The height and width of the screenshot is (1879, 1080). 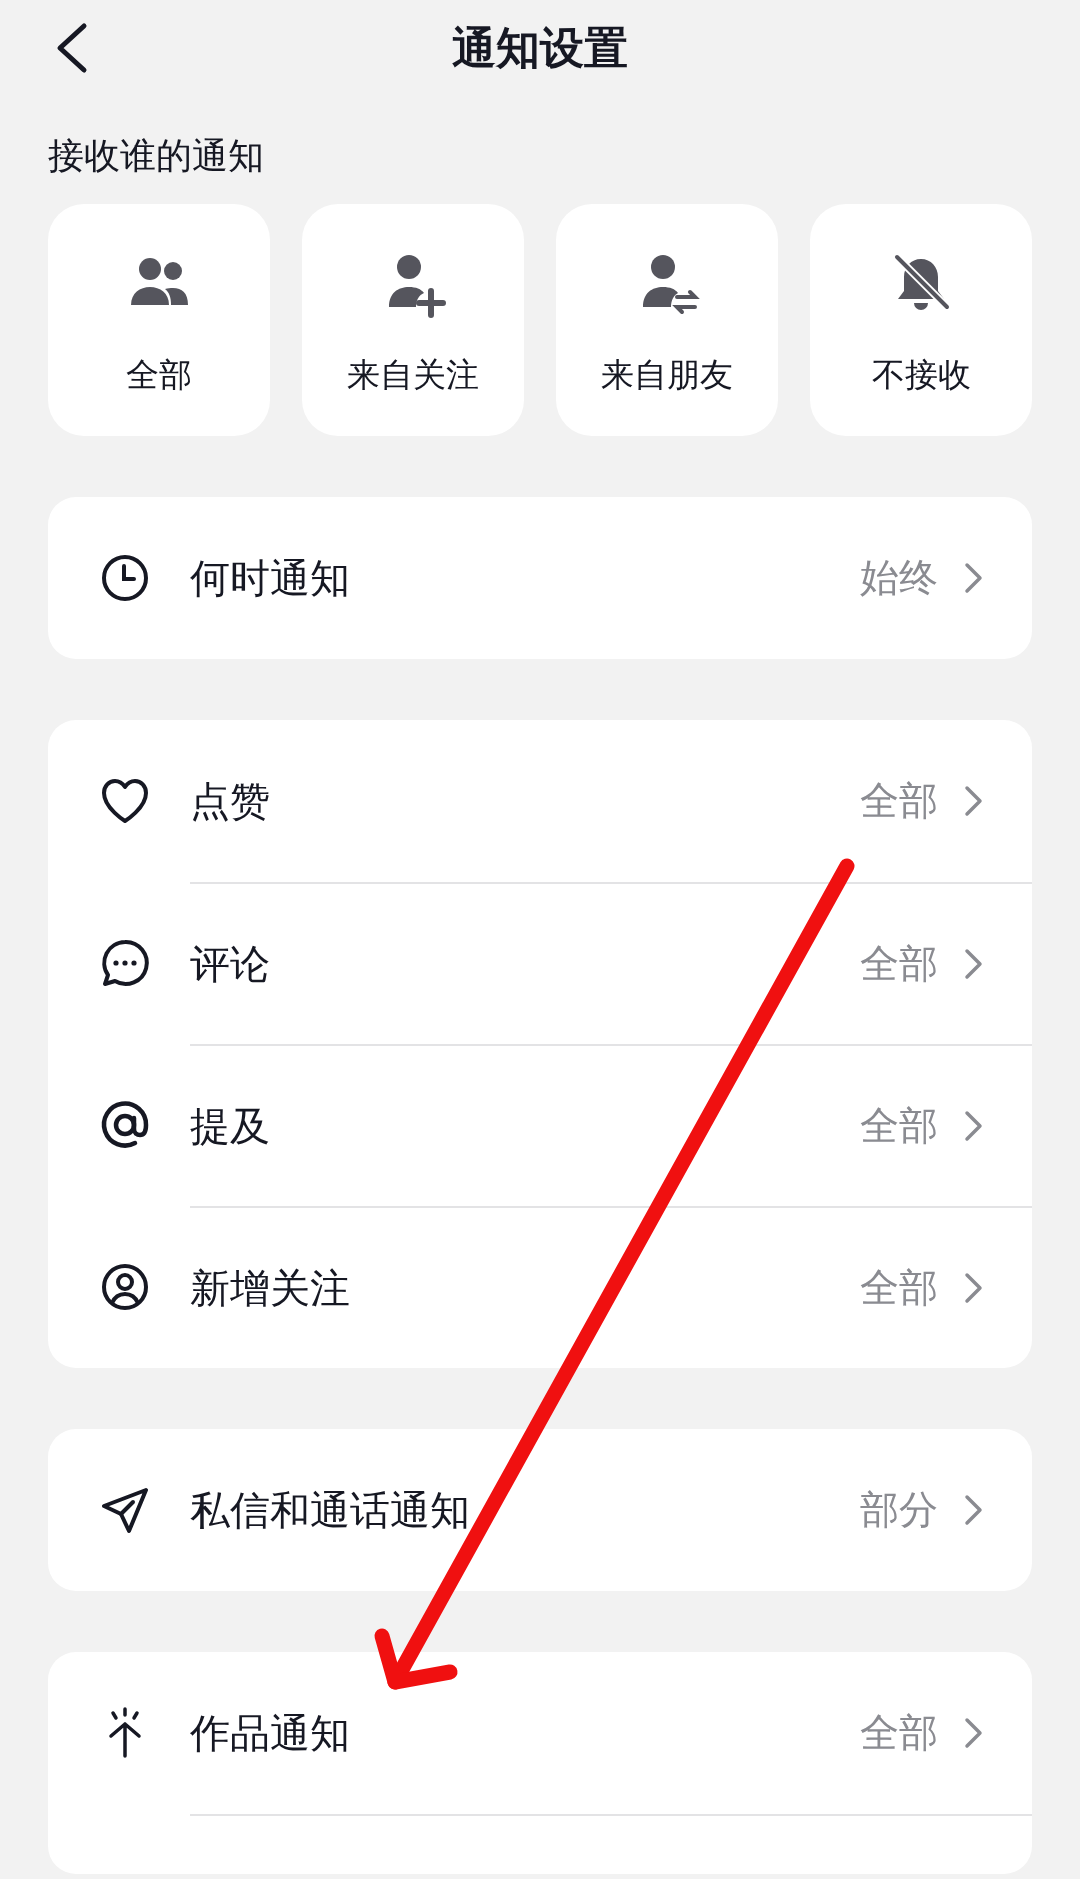 I want to click on settings-row: 提及 全部, so click(x=540, y=1125).